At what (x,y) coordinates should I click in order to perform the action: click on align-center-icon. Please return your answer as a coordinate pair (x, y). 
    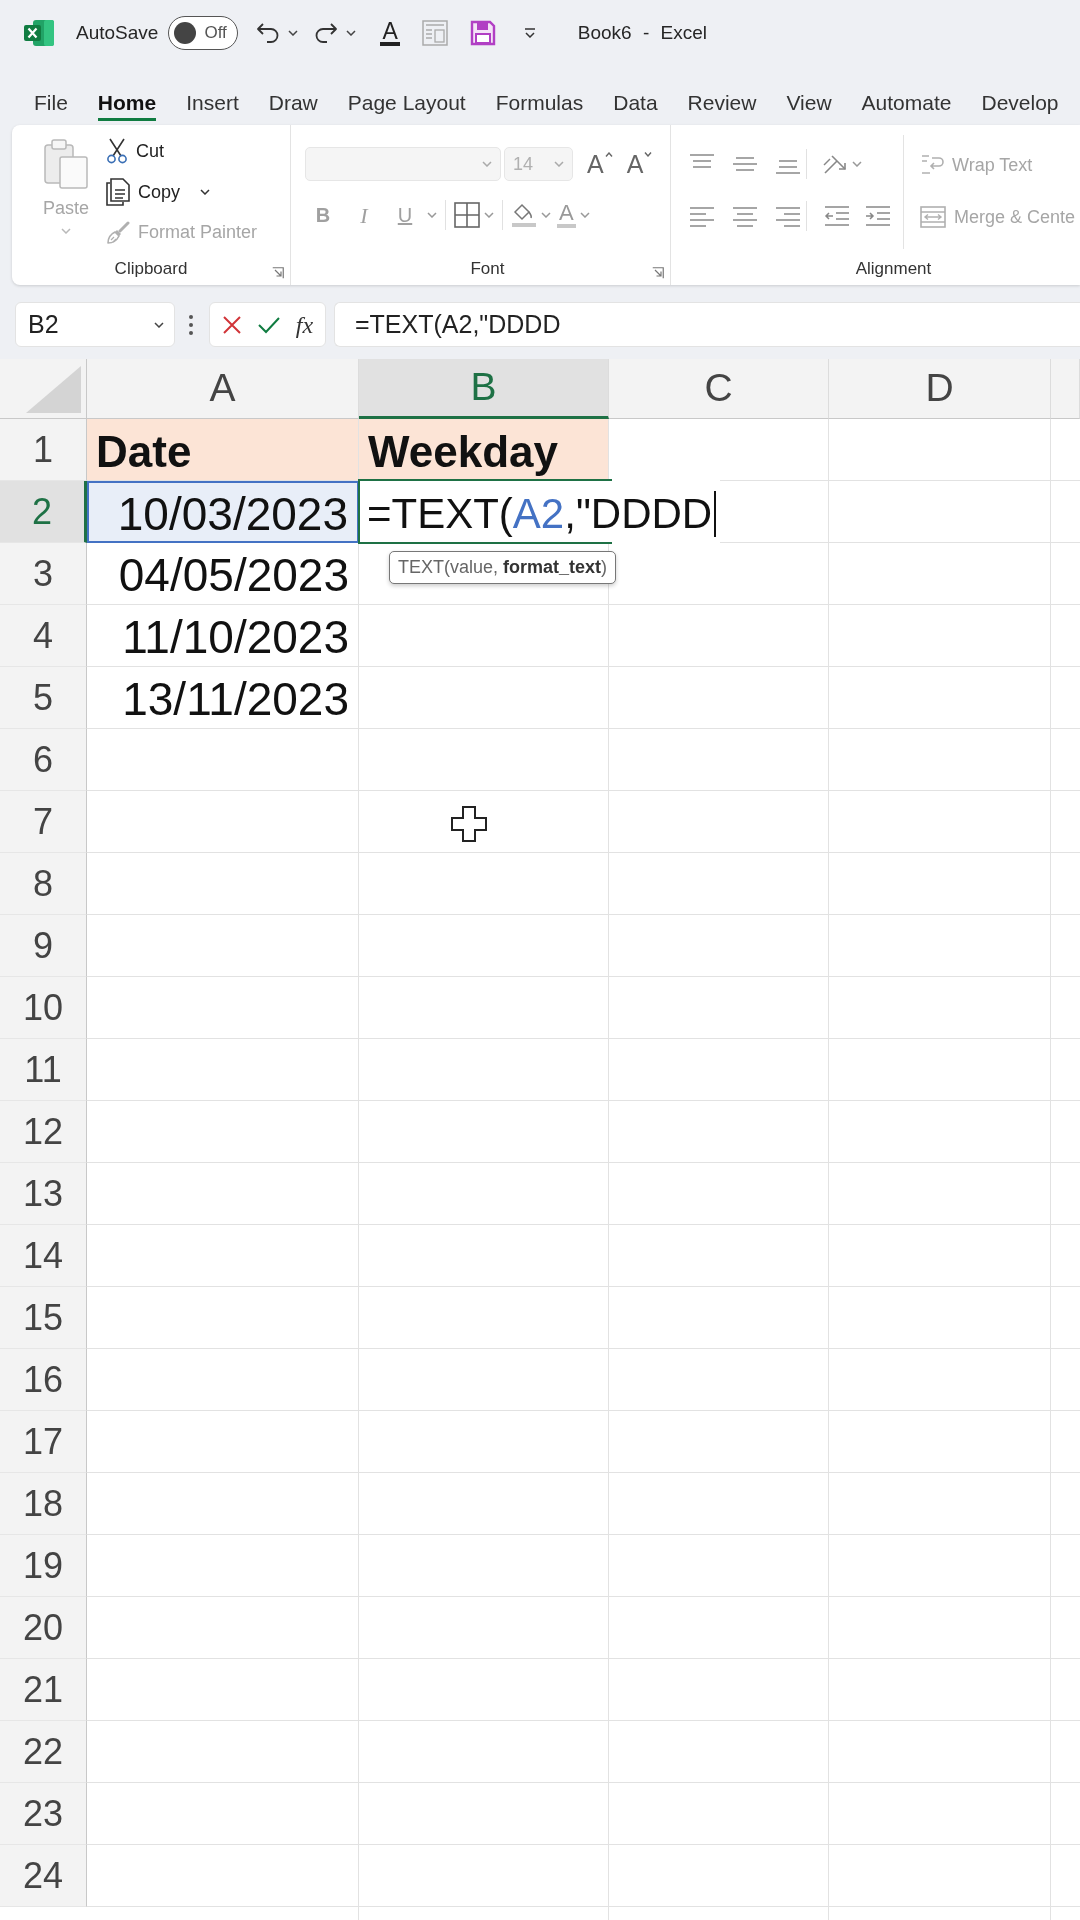
    Looking at the image, I should click on (745, 216).